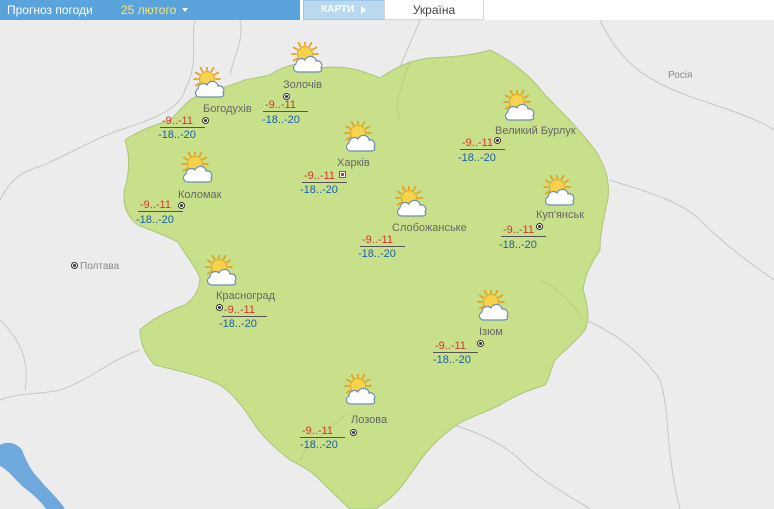  What do you see at coordinates (434, 10) in the screenshot?
I see `country-tab: Україна` at bounding box center [434, 10].